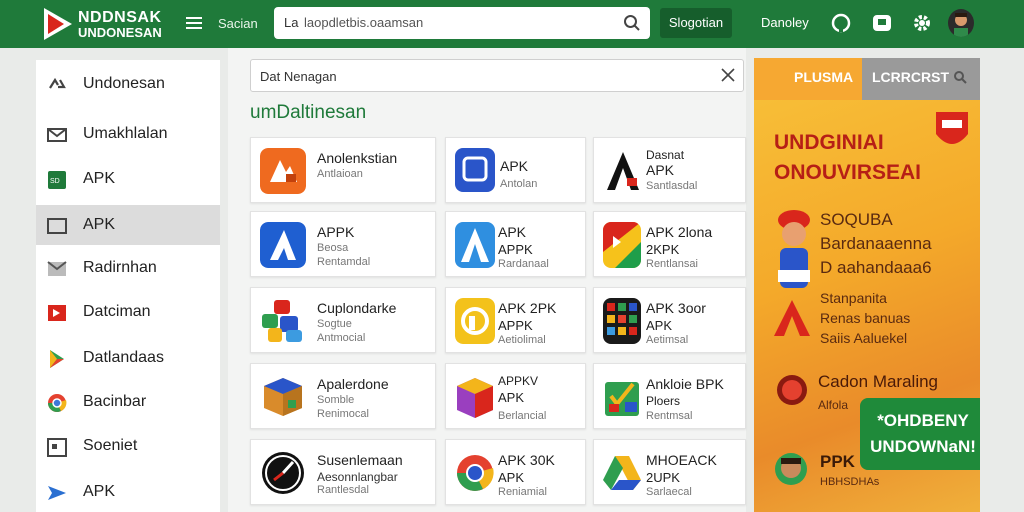 The height and width of the screenshot is (512, 1024). Describe the element at coordinates (853, 298) in the screenshot. I see `ad-body-line: Stanpanita` at that location.